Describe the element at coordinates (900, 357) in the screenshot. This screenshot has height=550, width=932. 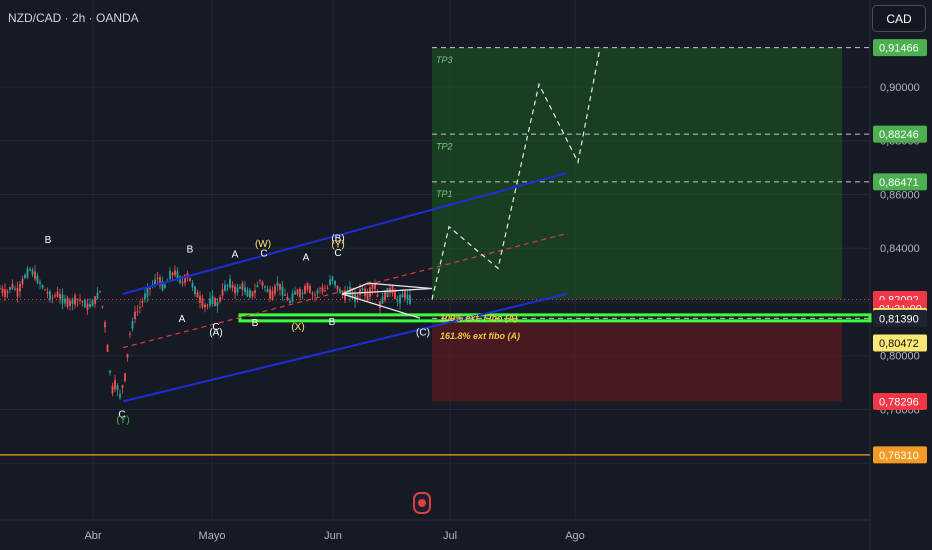
I see `price-tick-label: 0,80000` at that location.